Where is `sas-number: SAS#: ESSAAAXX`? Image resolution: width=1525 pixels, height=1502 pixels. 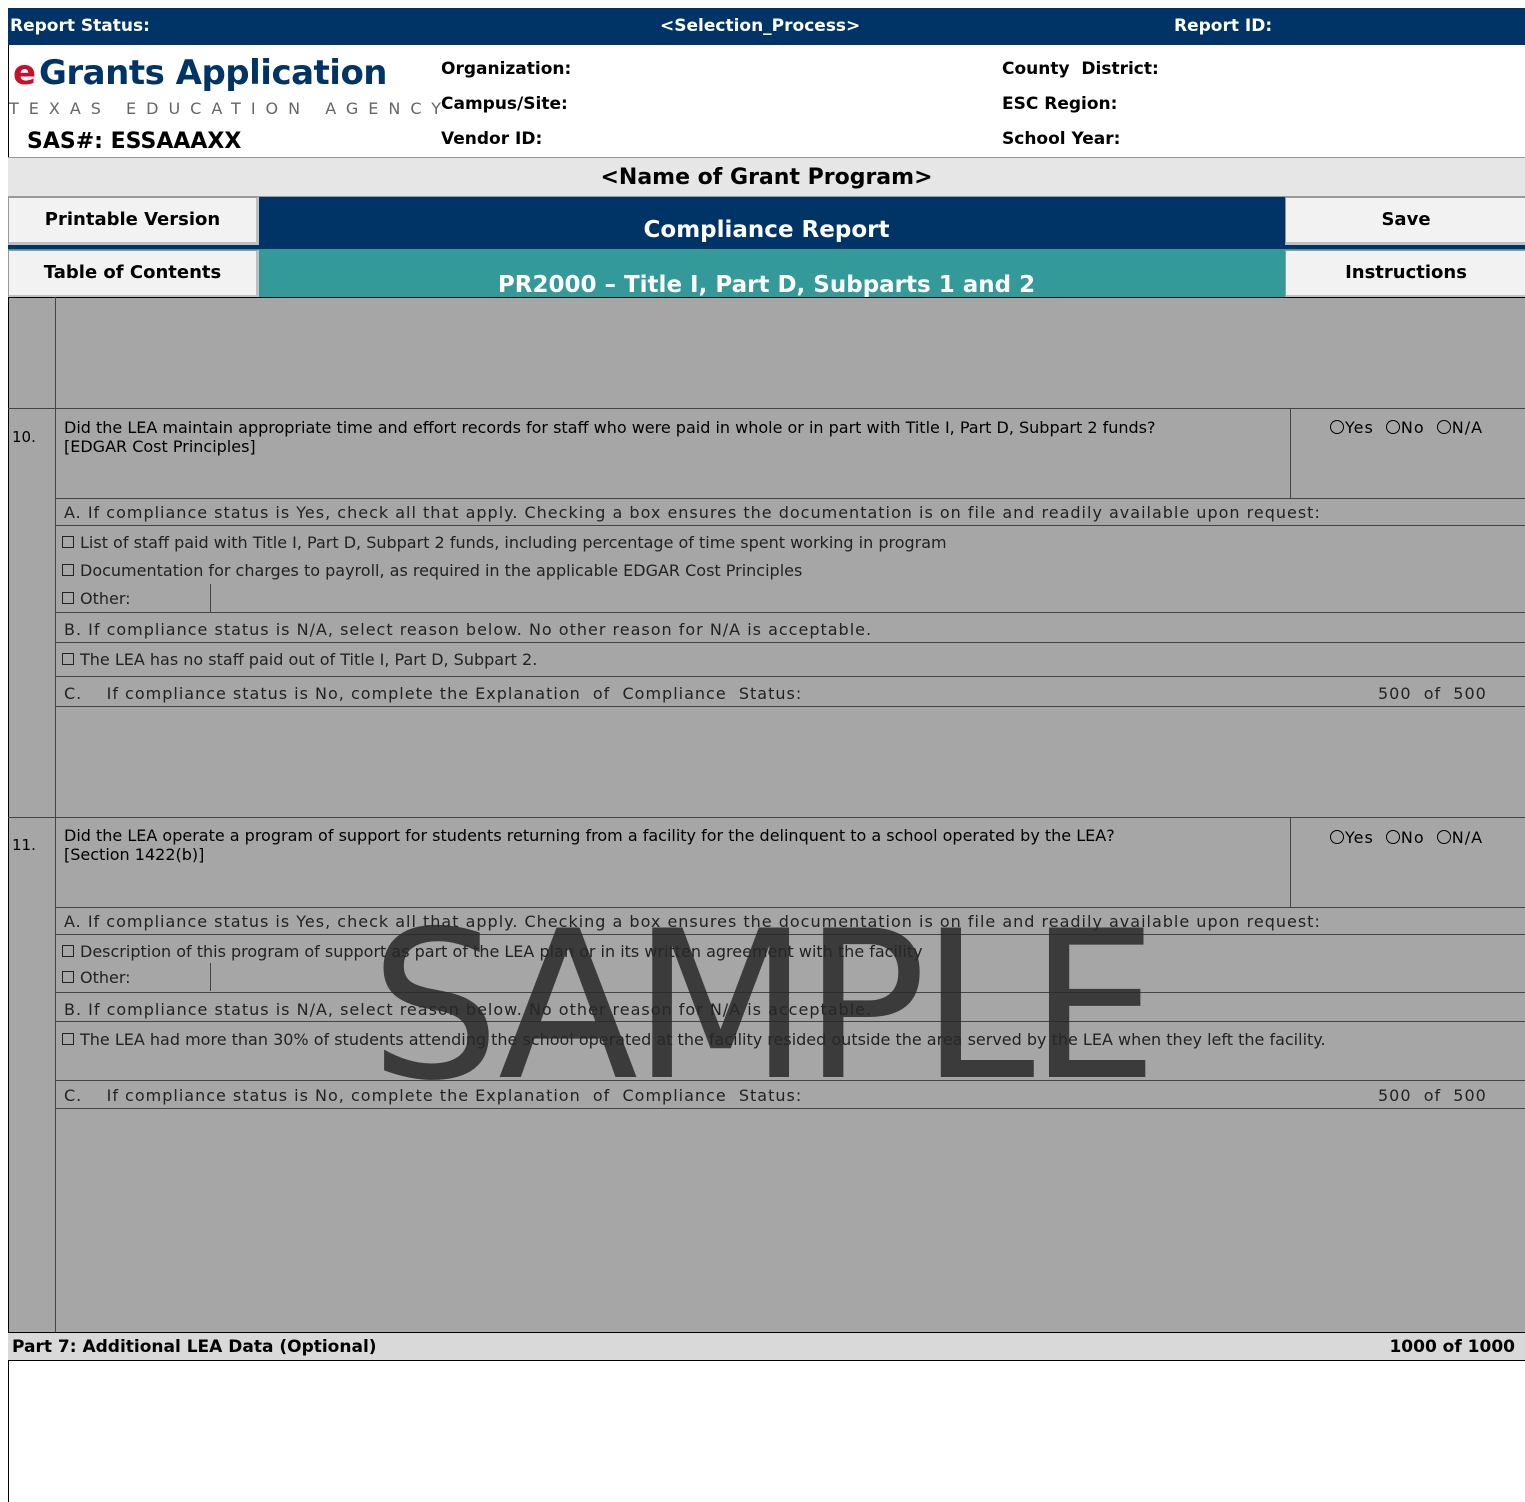 sas-number: SAS#: ESSAAAXX is located at coordinates (134, 141).